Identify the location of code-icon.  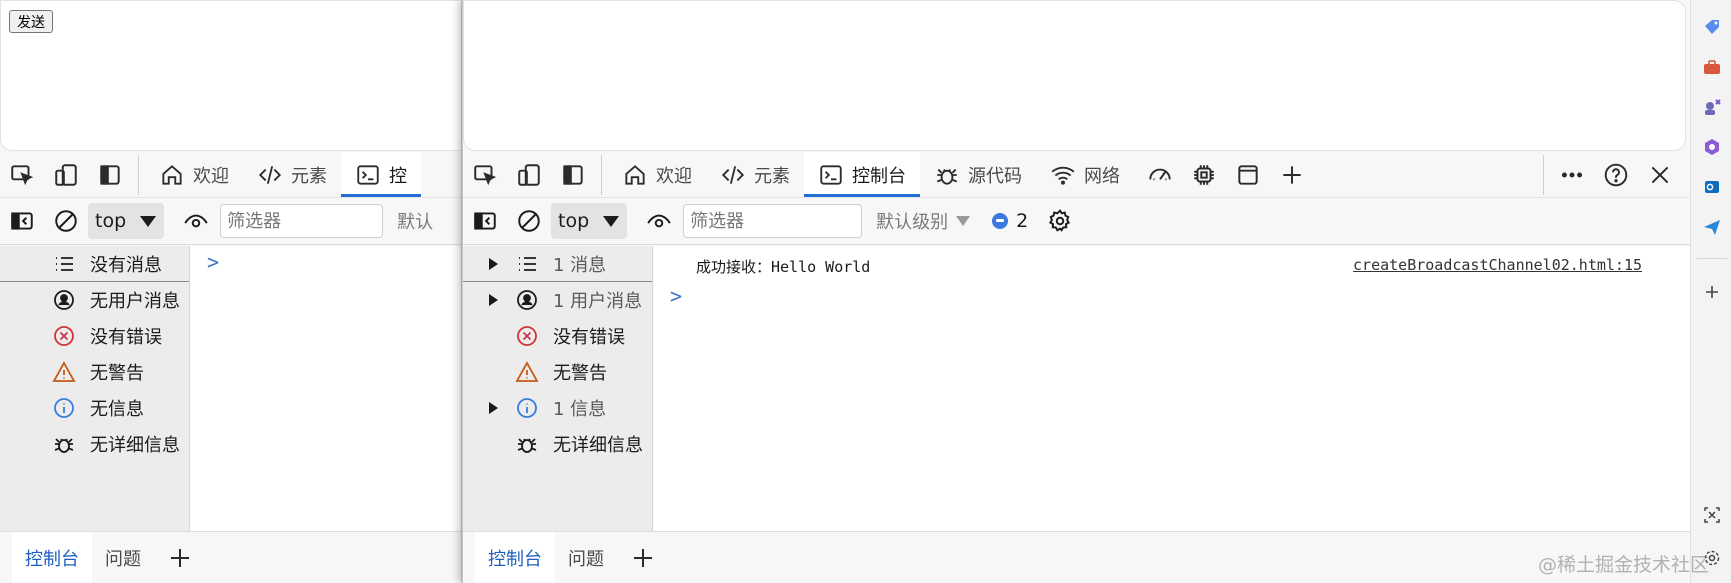
(270, 174).